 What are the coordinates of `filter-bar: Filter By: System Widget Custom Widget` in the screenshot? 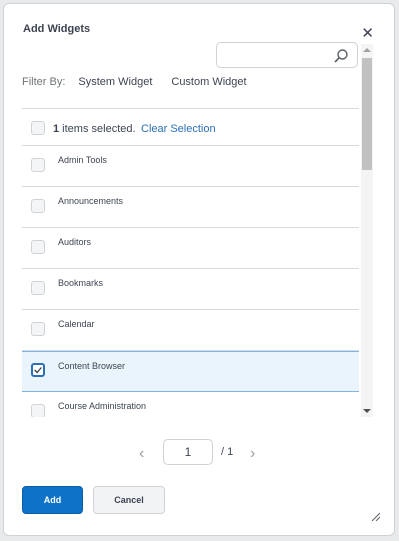 It's located at (144, 82).